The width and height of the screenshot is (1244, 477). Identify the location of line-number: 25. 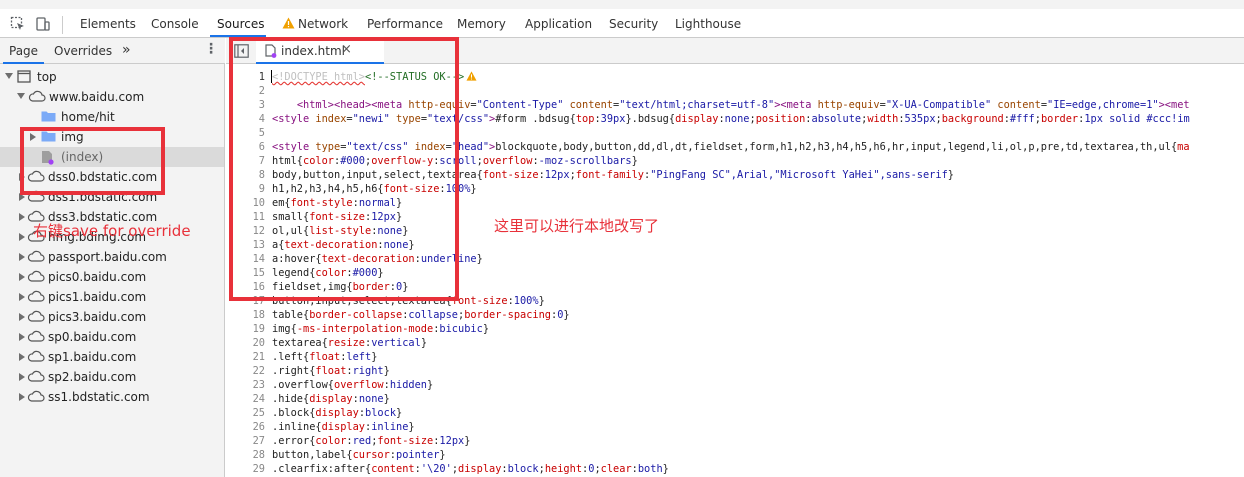
(258, 413).